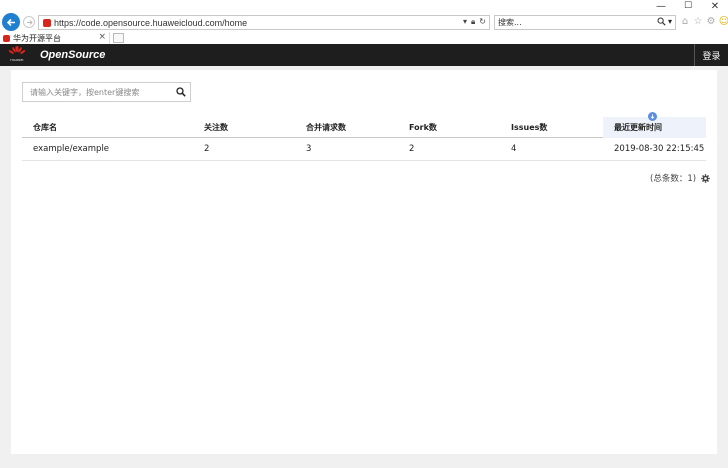  I want to click on close-window-button: ✕, so click(715, 6).